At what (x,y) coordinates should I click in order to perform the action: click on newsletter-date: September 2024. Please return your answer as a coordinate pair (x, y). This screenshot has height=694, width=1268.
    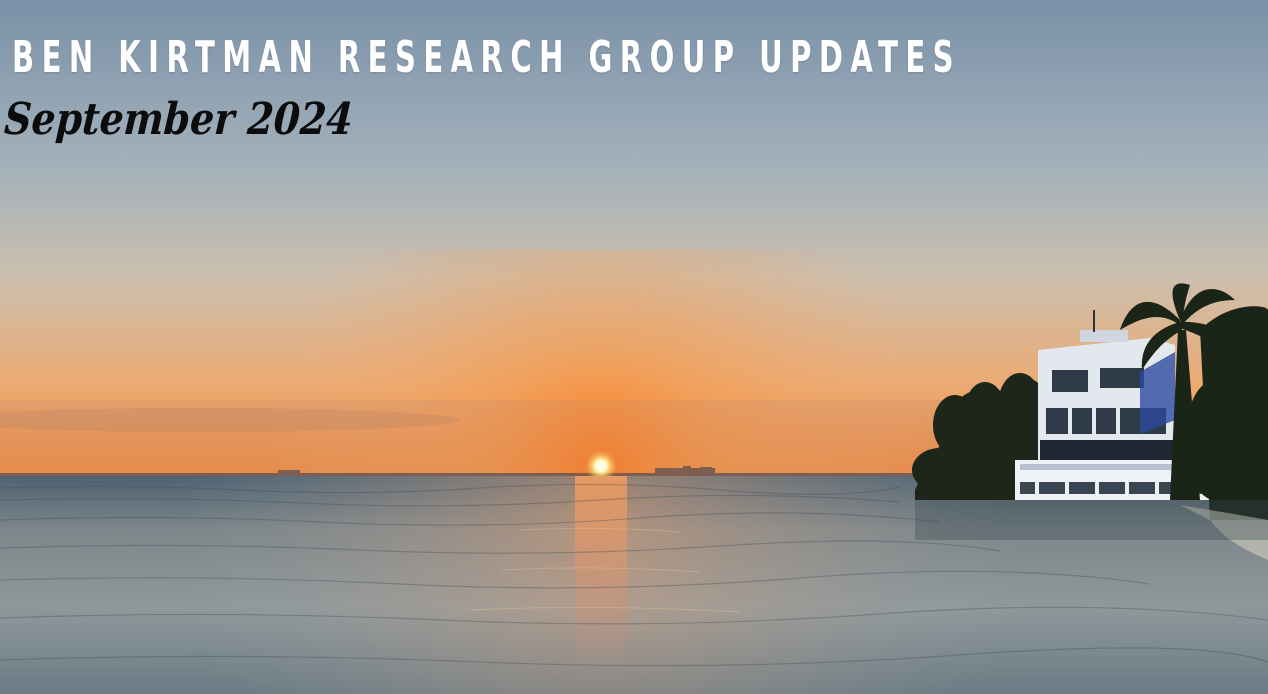
    Looking at the image, I should click on (178, 119).